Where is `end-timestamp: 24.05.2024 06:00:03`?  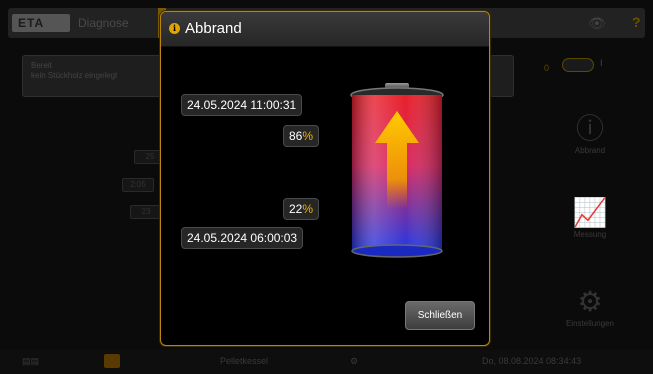
end-timestamp: 24.05.2024 06:00:03 is located at coordinates (242, 238).